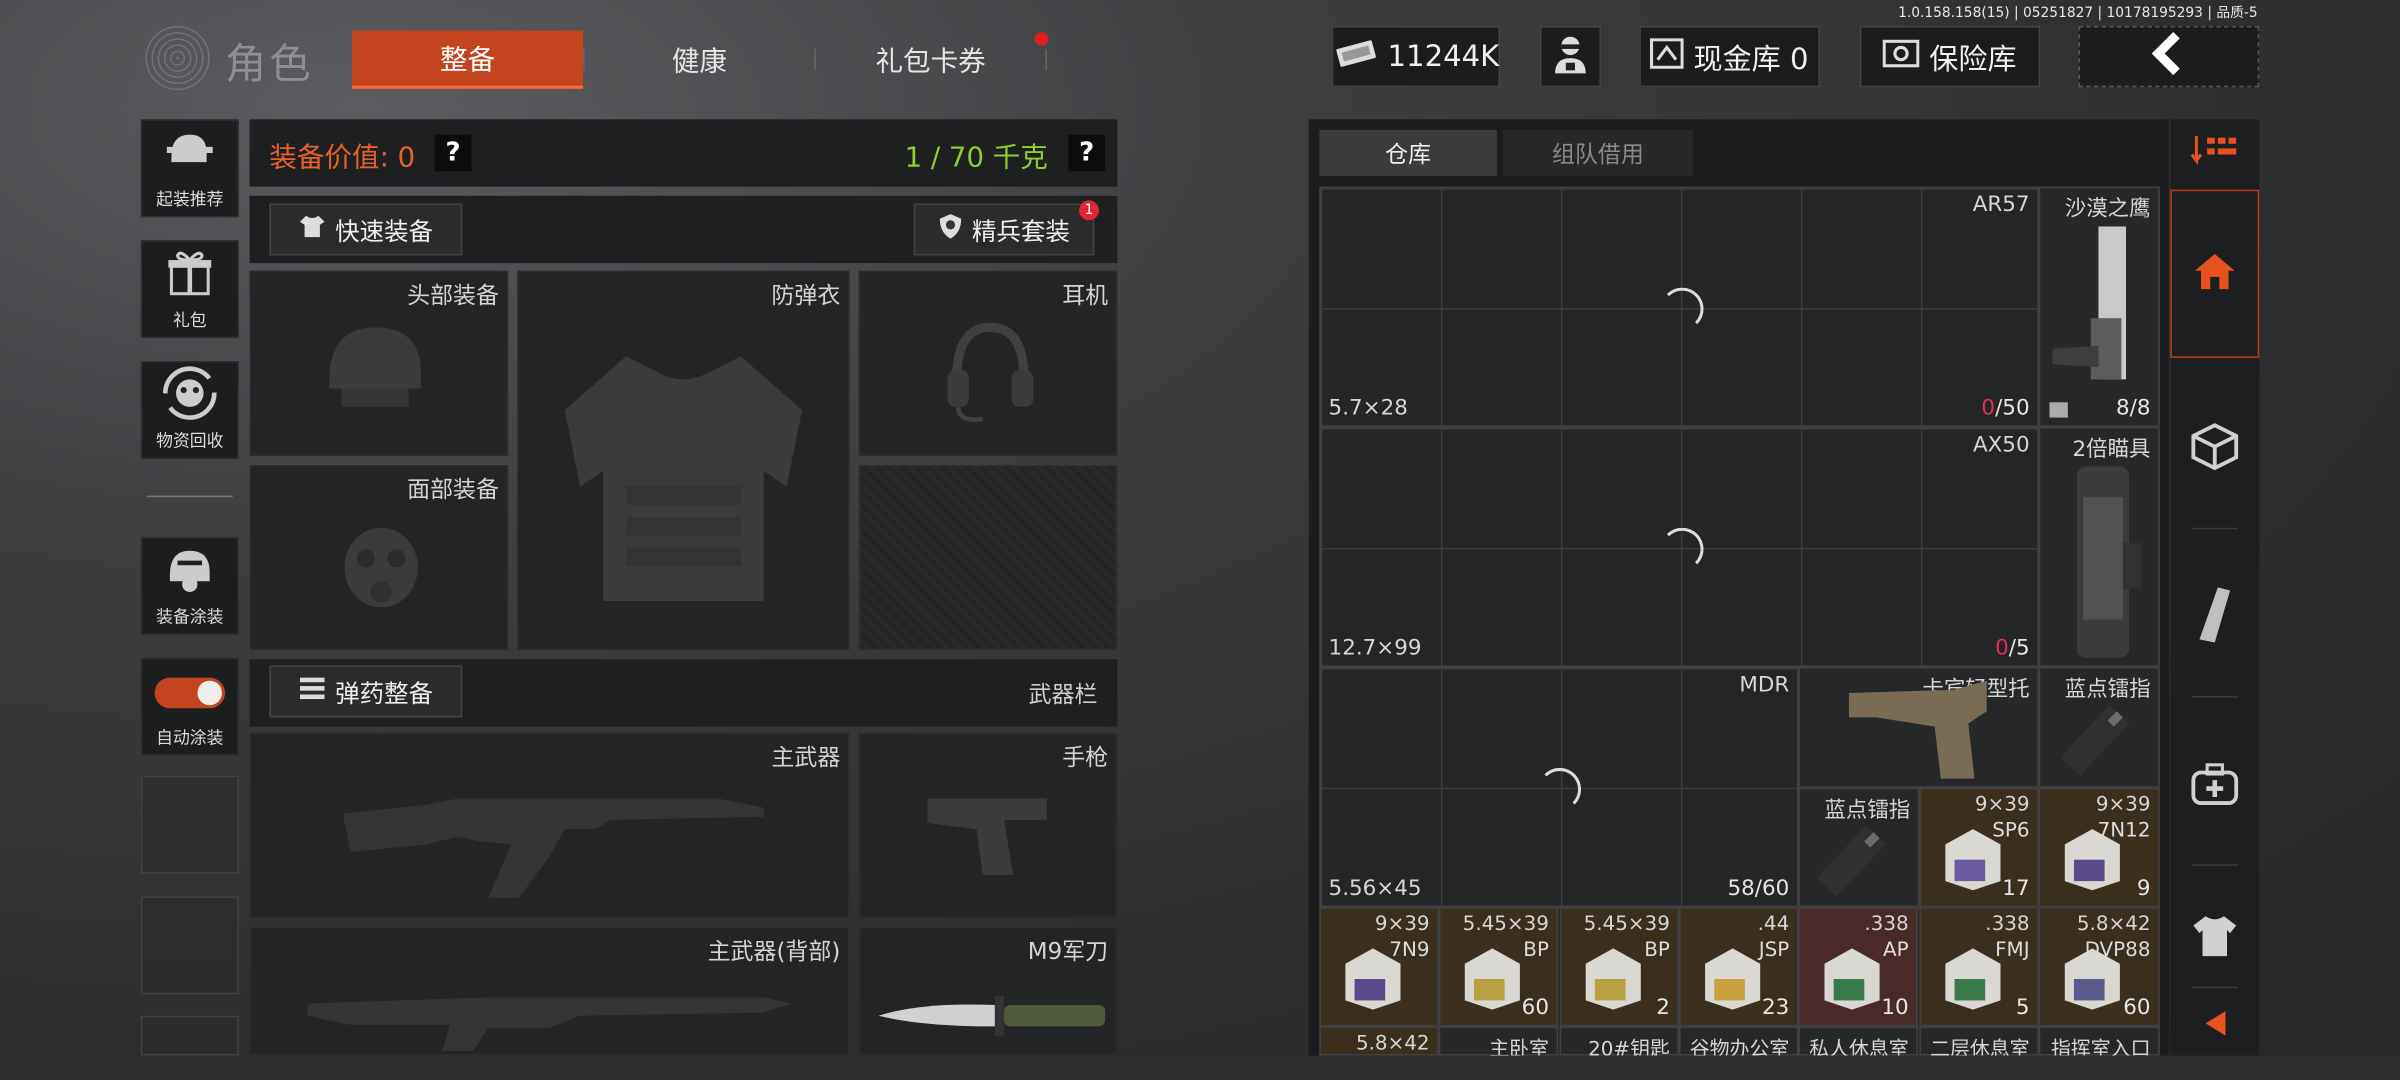 The image size is (2400, 1080). Describe the element at coordinates (189, 585) in the screenshot. I see `skin-button: 装备涂装` at that location.